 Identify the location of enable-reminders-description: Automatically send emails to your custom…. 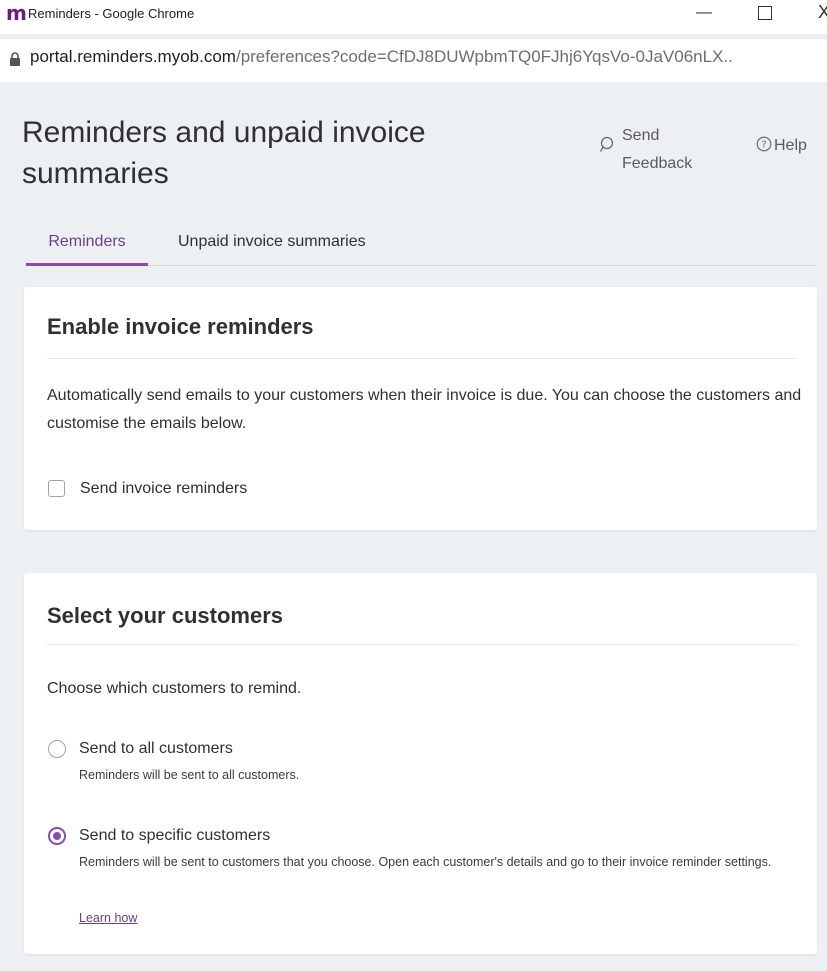
(424, 409).